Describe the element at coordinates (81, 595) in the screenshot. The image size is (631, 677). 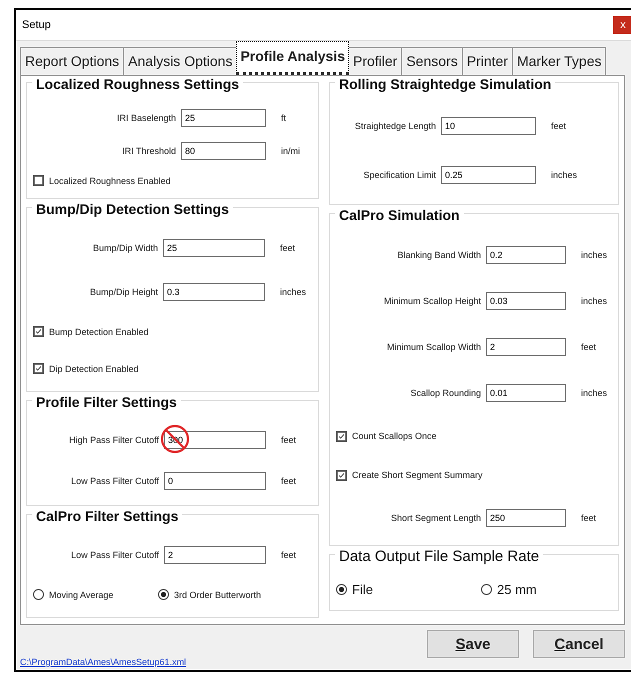
I see `radio-label: Moving Average` at that location.